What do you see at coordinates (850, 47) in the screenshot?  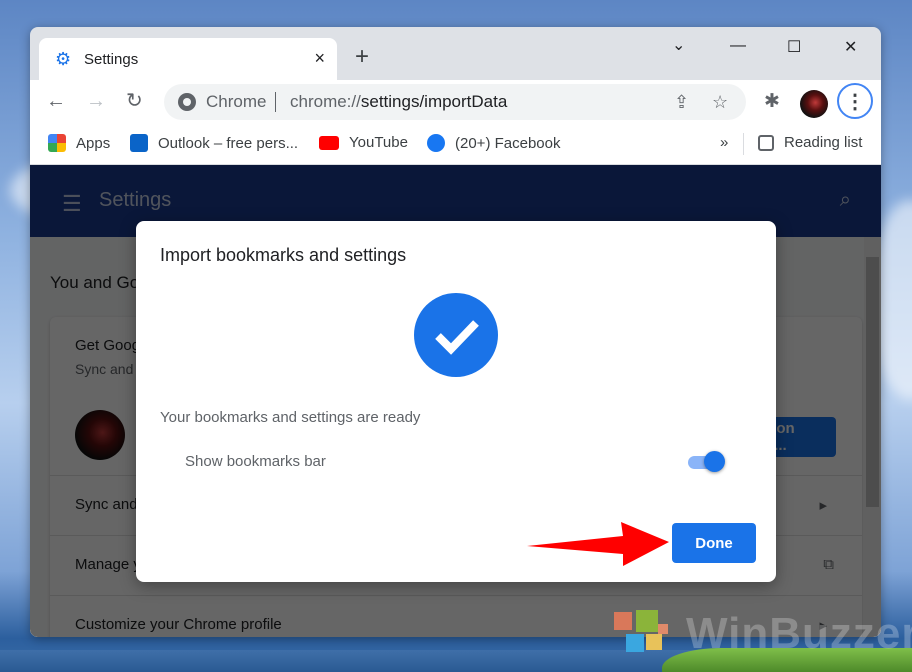 I see `close-window-button: ✕` at bounding box center [850, 47].